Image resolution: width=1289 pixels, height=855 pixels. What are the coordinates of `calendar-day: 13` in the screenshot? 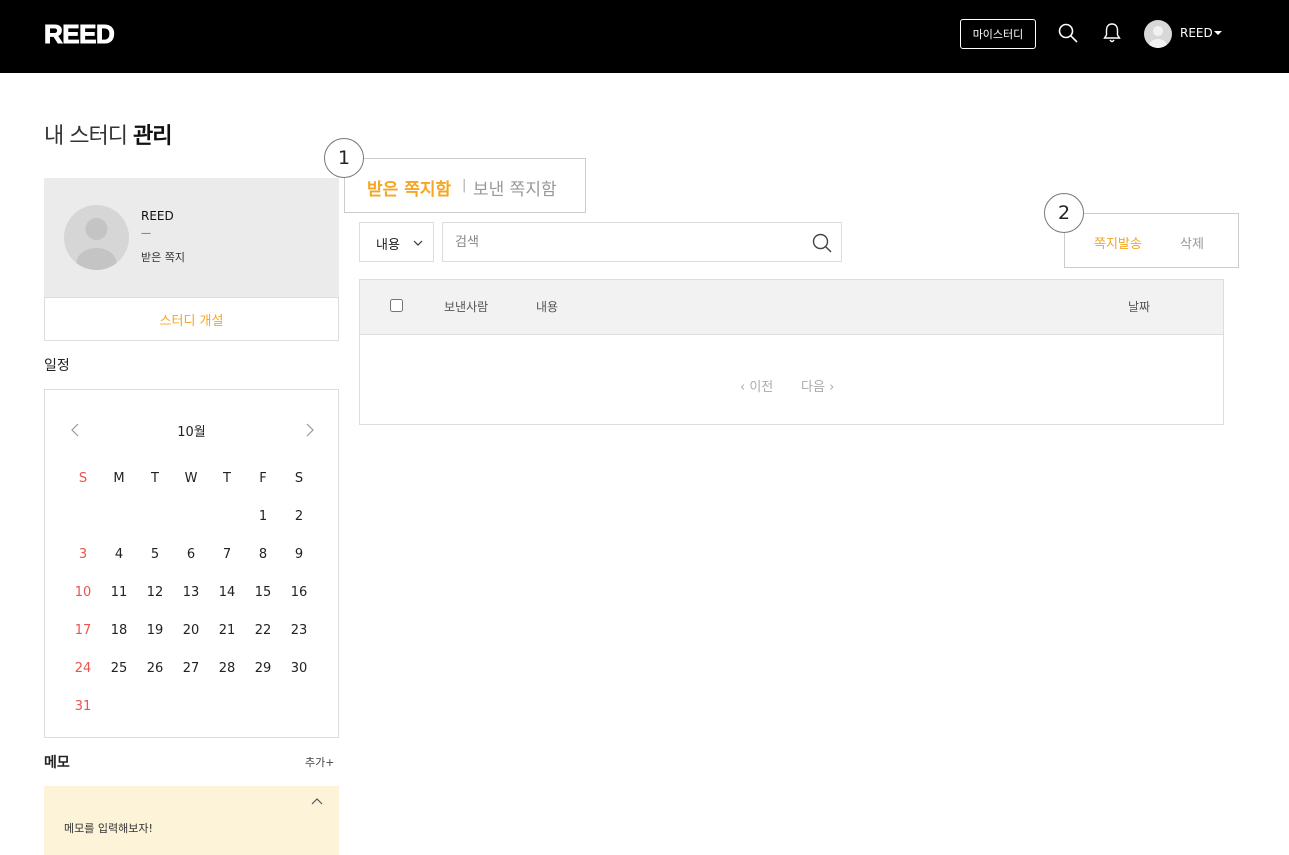 It's located at (191, 592).